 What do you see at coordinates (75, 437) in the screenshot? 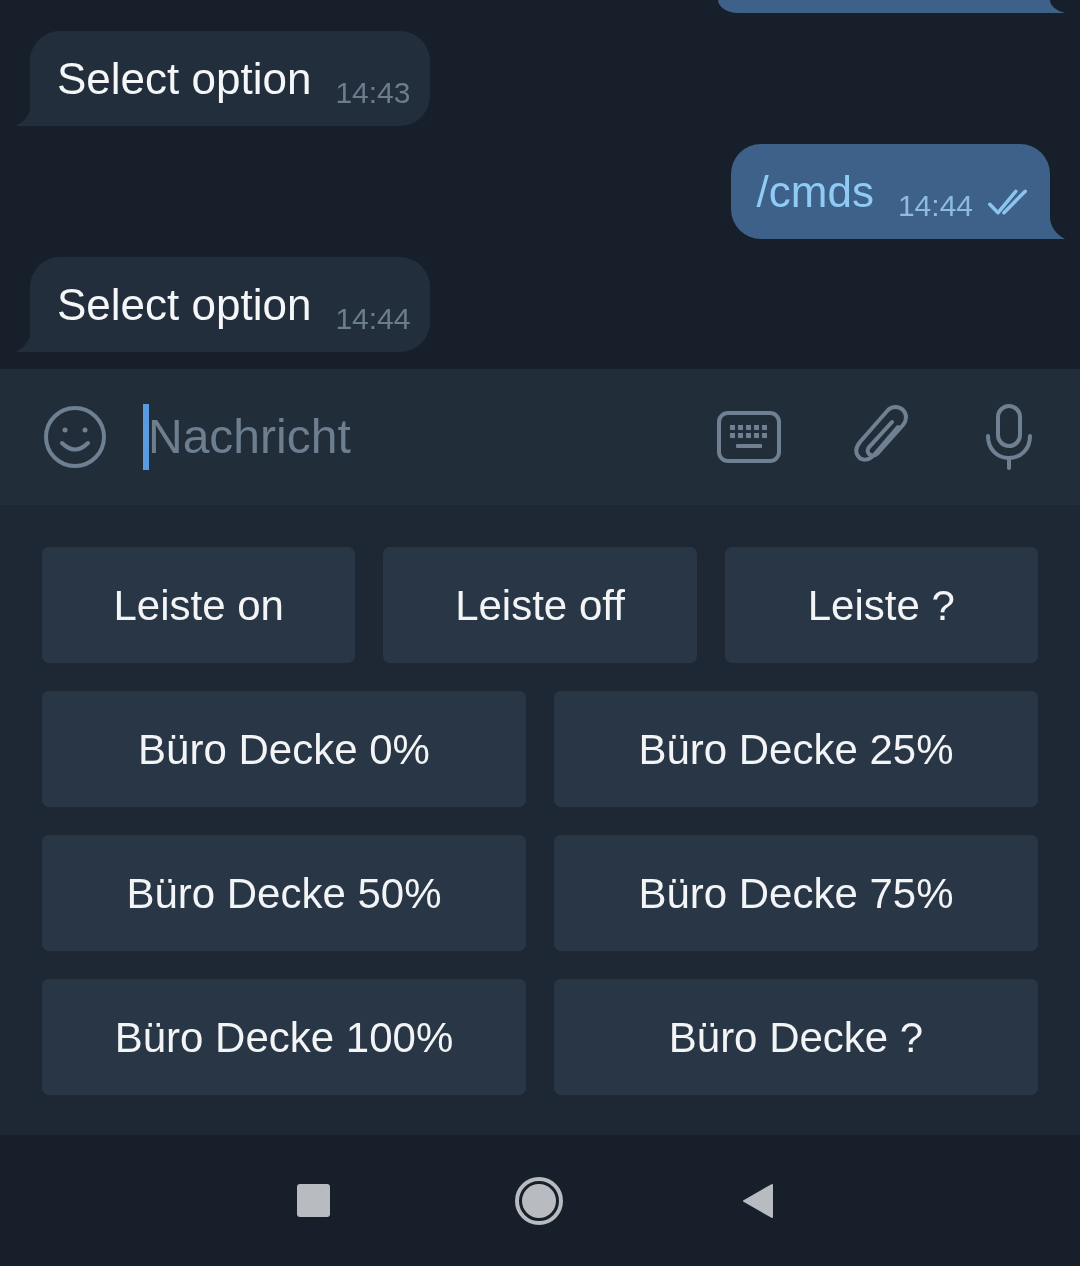
I see `emoji-icon` at bounding box center [75, 437].